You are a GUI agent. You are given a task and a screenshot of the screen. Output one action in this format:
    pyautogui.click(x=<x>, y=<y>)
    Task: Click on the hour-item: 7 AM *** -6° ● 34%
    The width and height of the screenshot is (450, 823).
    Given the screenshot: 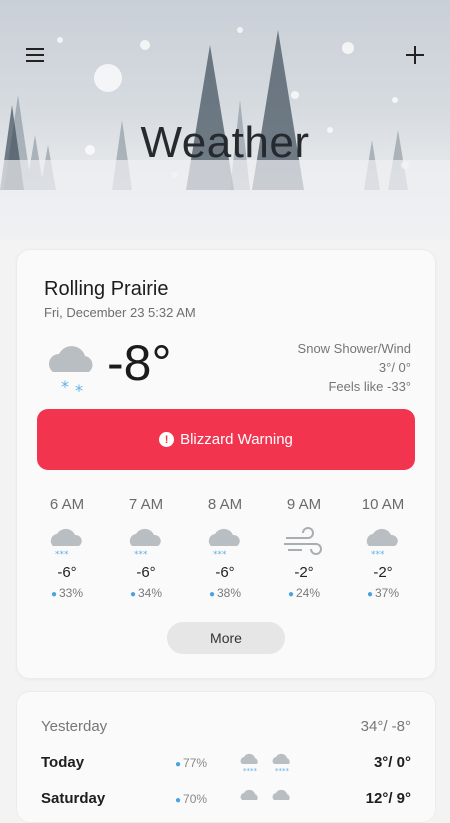 What is the action you would take?
    pyautogui.click(x=146, y=548)
    